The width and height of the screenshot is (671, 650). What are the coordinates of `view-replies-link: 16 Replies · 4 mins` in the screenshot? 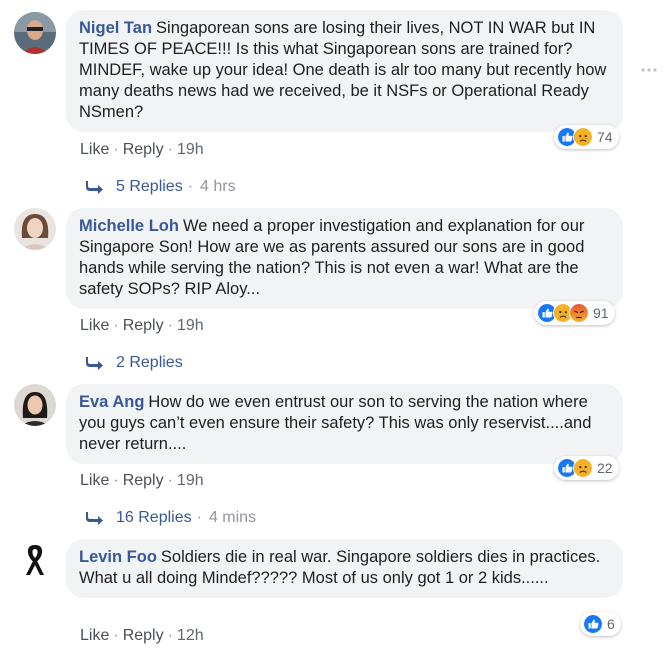 It's located at (171, 518).